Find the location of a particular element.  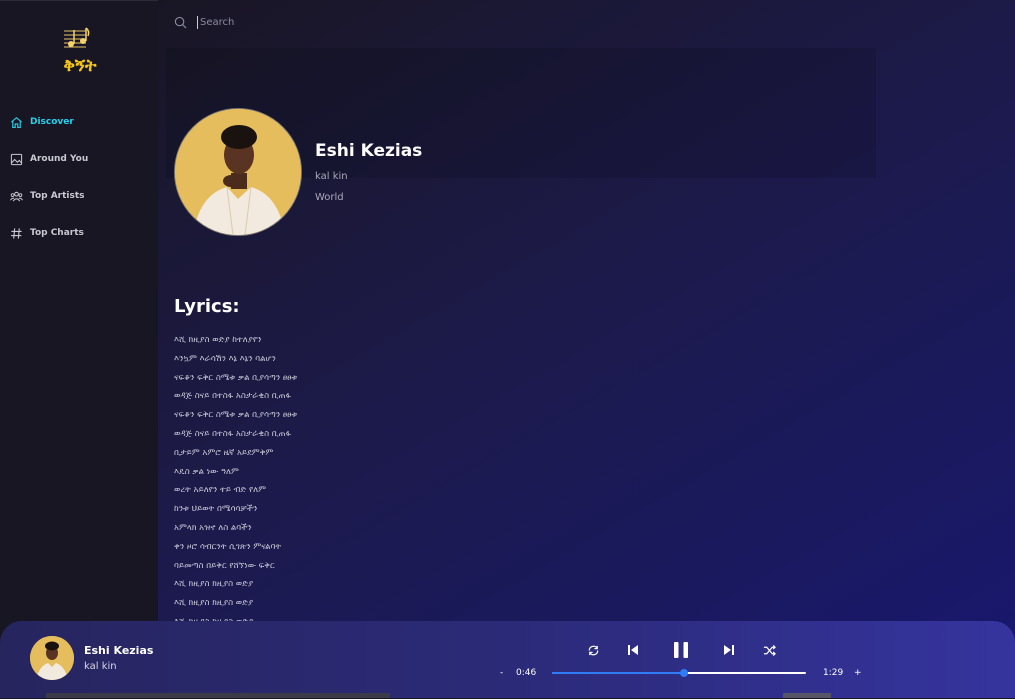

current-time: 0:46 is located at coordinates (526, 673).